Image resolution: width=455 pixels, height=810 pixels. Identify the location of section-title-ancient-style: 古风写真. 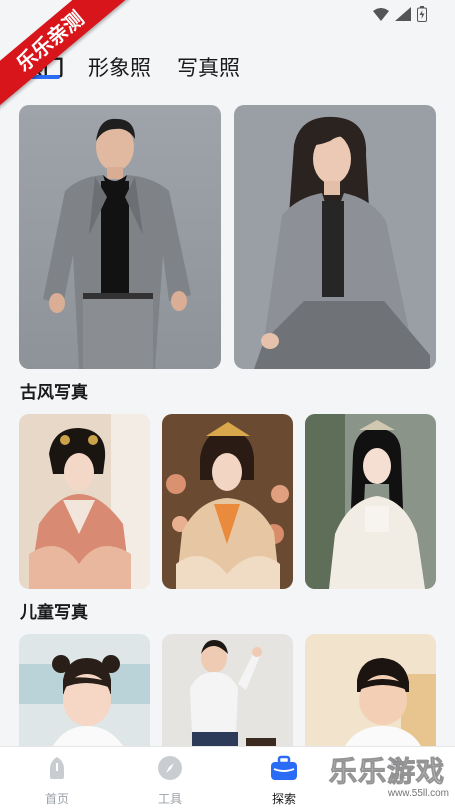
(54, 392).